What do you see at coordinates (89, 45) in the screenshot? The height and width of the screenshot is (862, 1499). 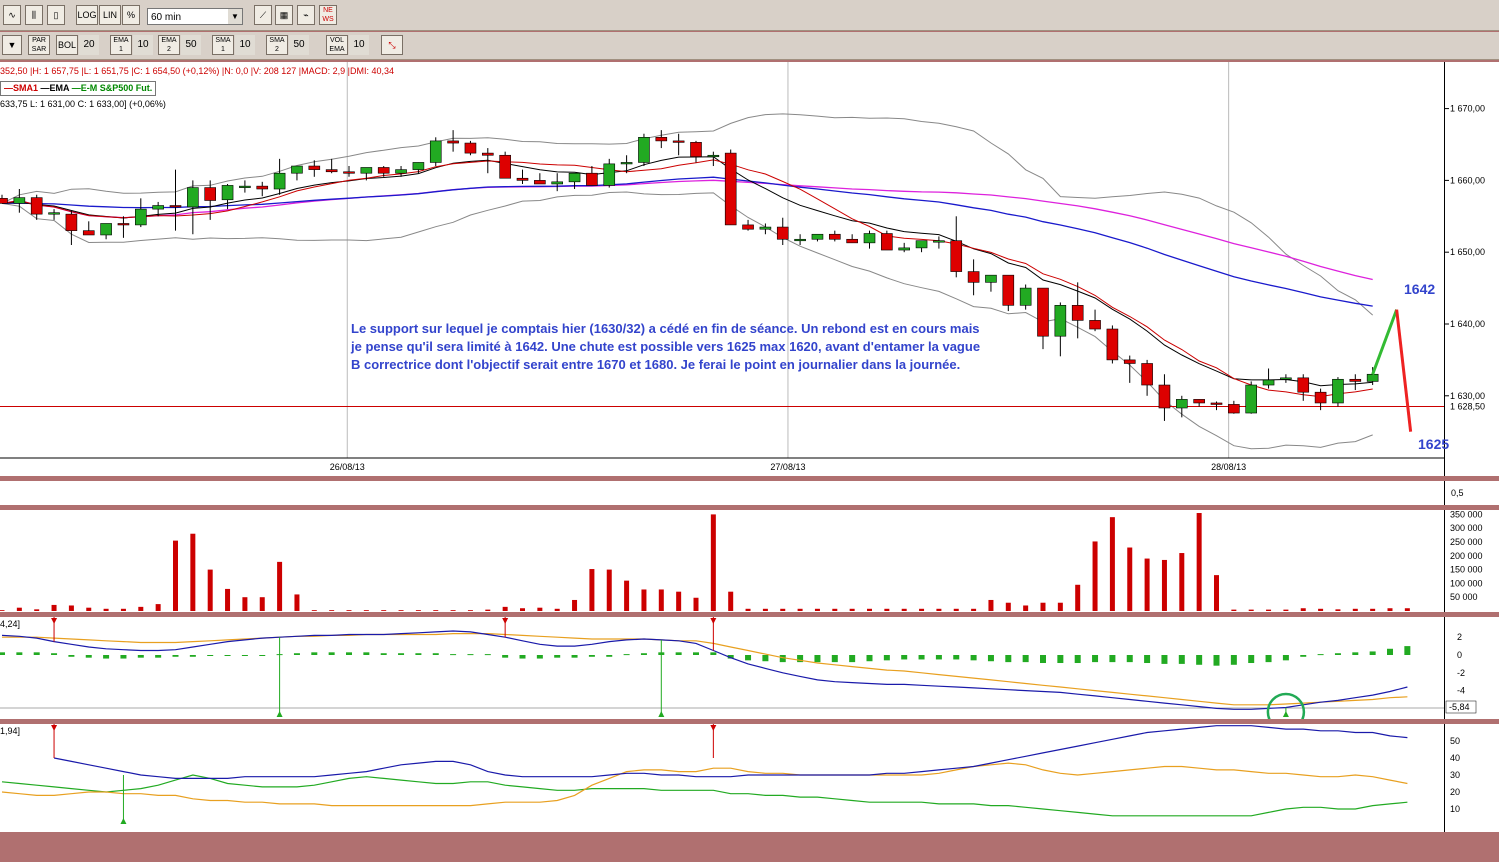 I see `bol-period: 20` at bounding box center [89, 45].